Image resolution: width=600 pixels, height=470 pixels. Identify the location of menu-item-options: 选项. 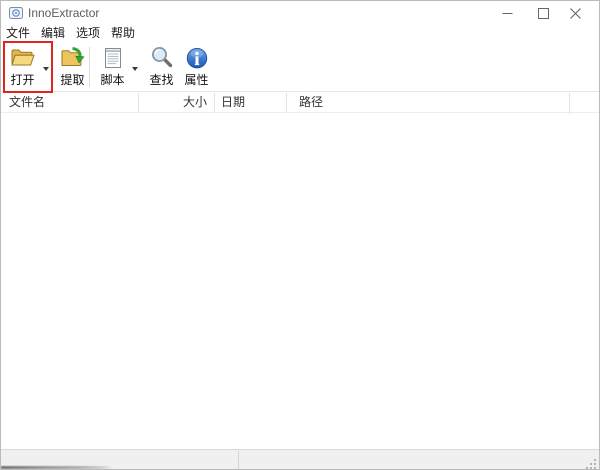
(88, 33).